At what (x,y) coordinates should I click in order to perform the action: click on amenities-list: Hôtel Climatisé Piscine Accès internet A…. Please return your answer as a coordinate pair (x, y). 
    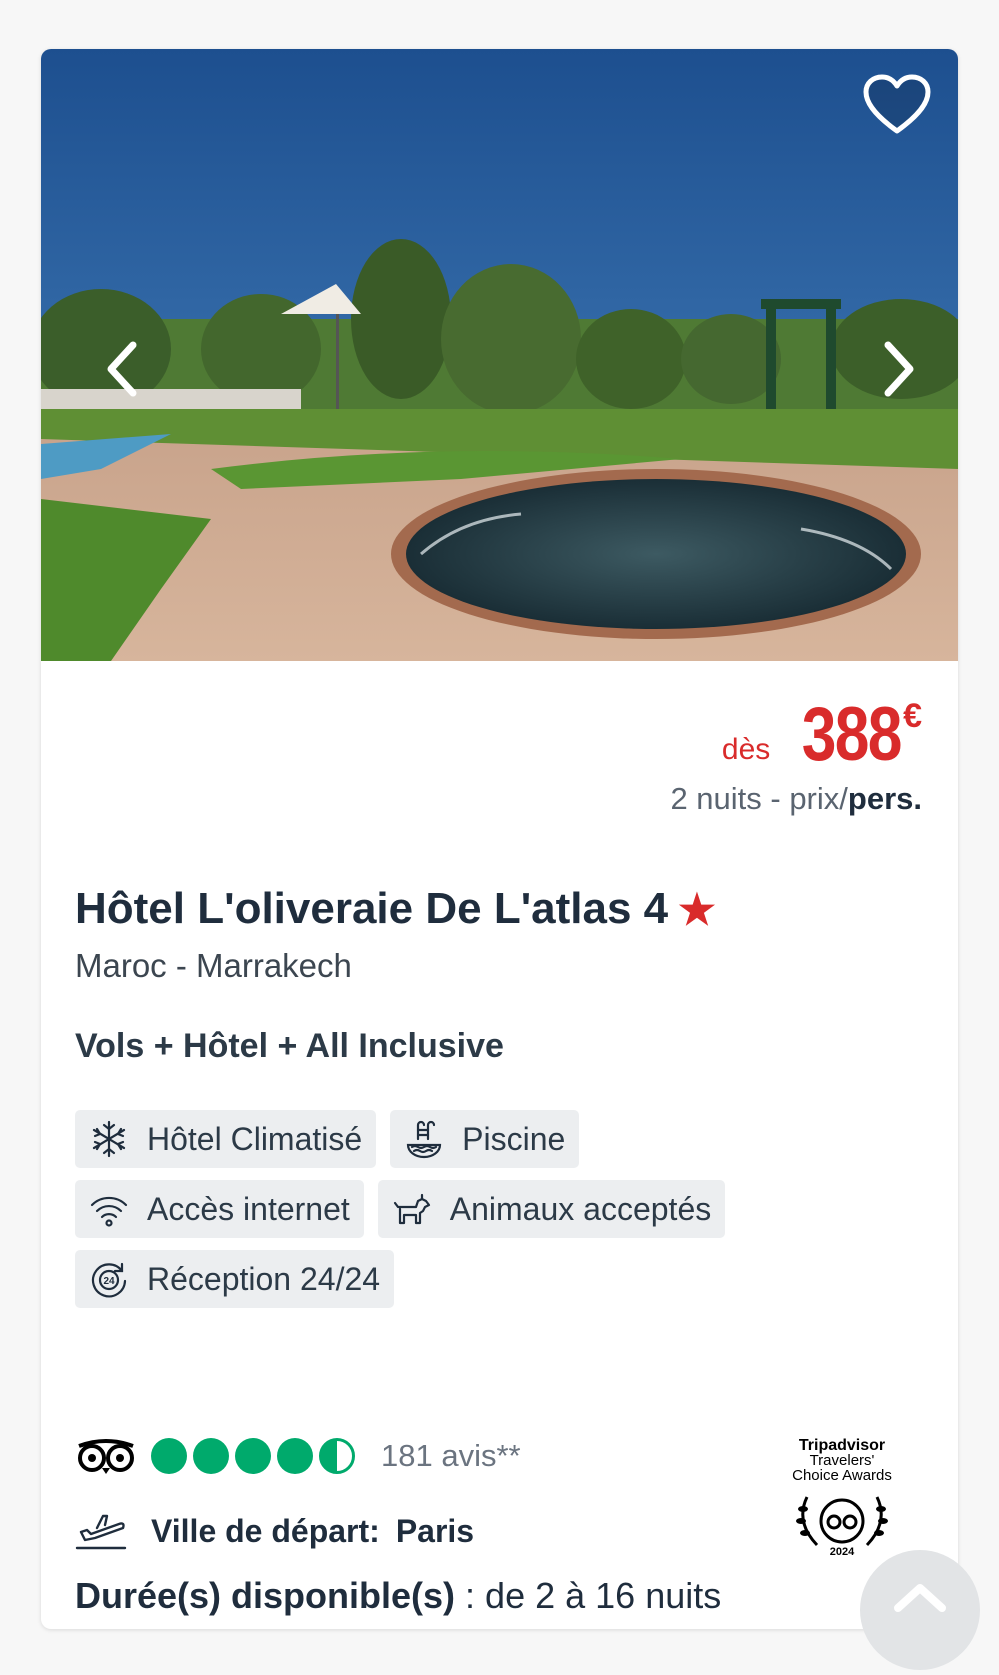
    Looking at the image, I should click on (505, 1215).